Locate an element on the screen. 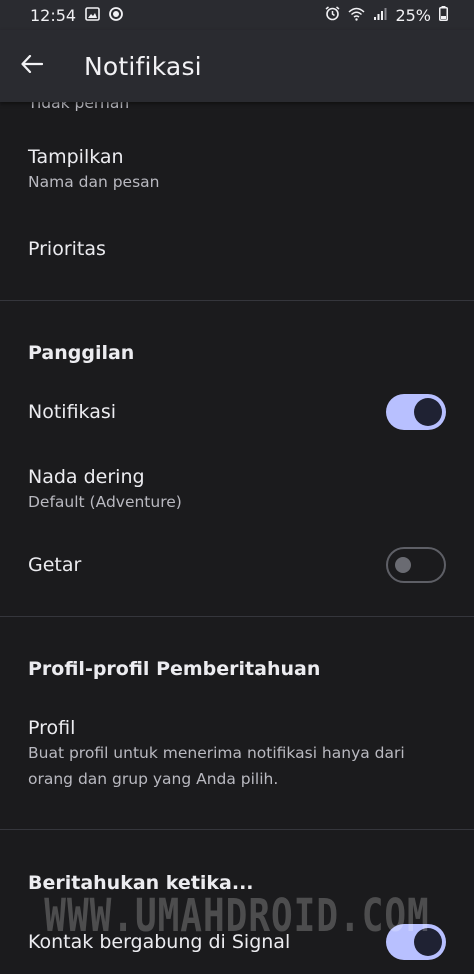 This screenshot has width=474, height=974. ringtone-value: Default (Adventure) is located at coordinates (105, 502).